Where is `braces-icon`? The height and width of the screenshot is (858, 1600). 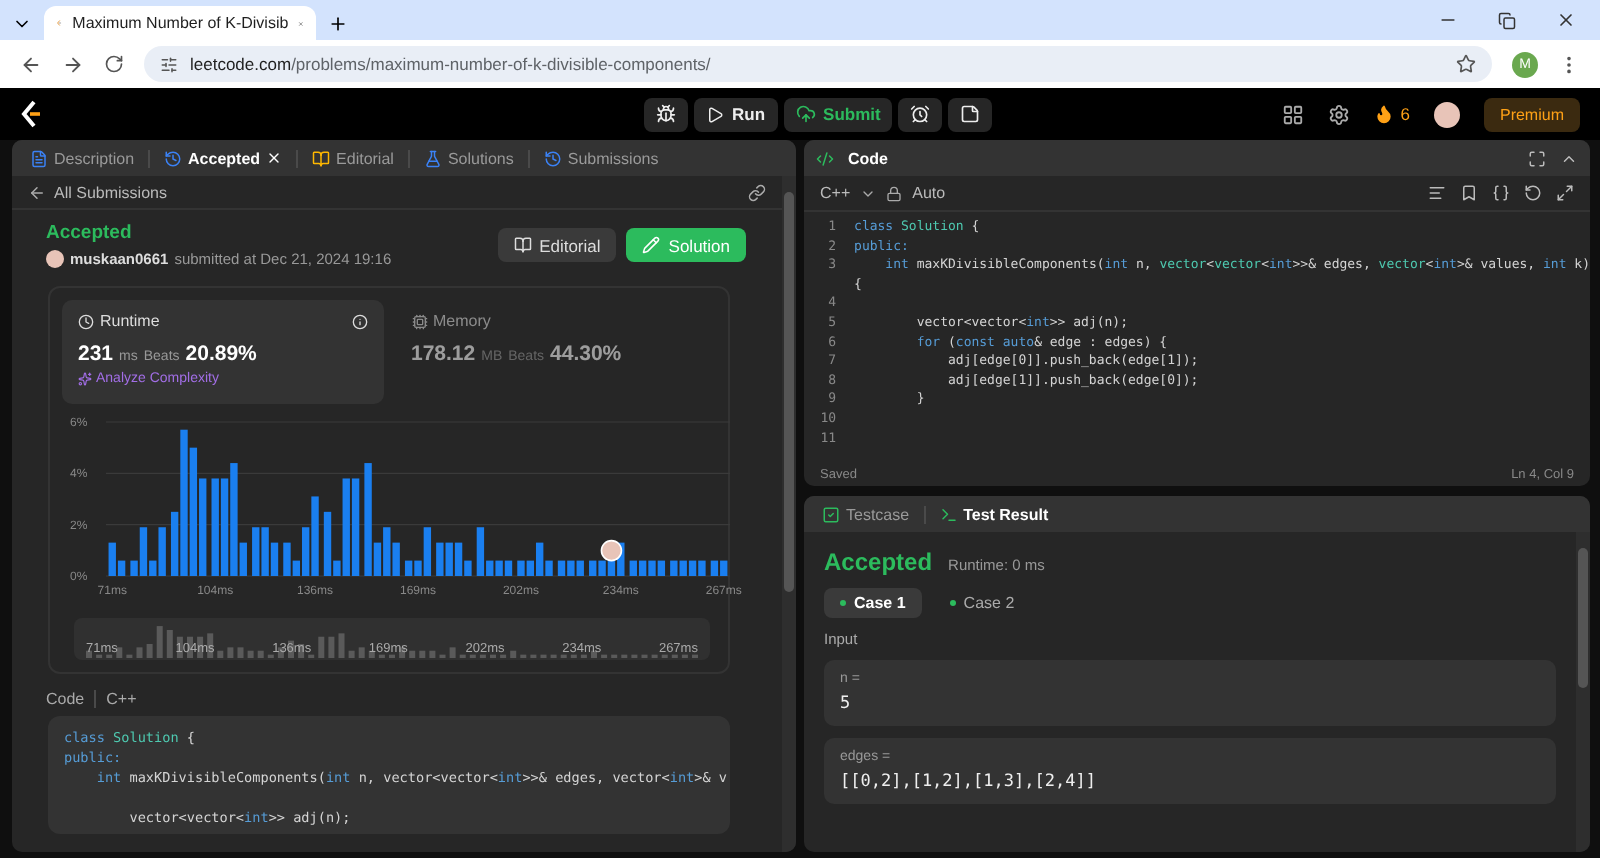 braces-icon is located at coordinates (1501, 193).